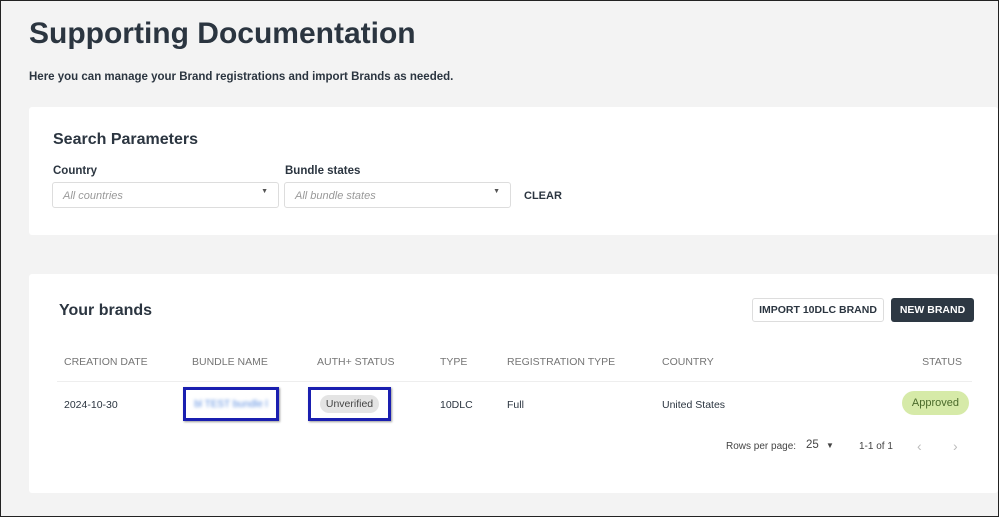 The height and width of the screenshot is (517, 999). What do you see at coordinates (456, 405) in the screenshot?
I see `type-cell: 10DLC` at bounding box center [456, 405].